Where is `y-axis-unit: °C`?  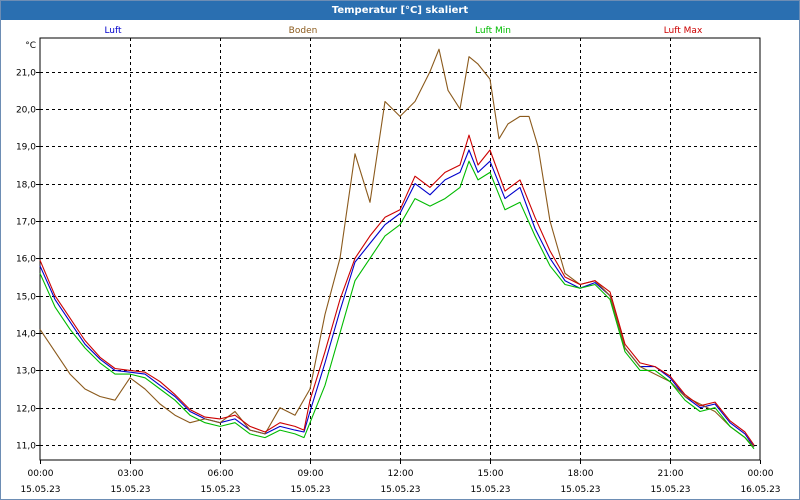
y-axis-unit: °C is located at coordinates (30, 46).